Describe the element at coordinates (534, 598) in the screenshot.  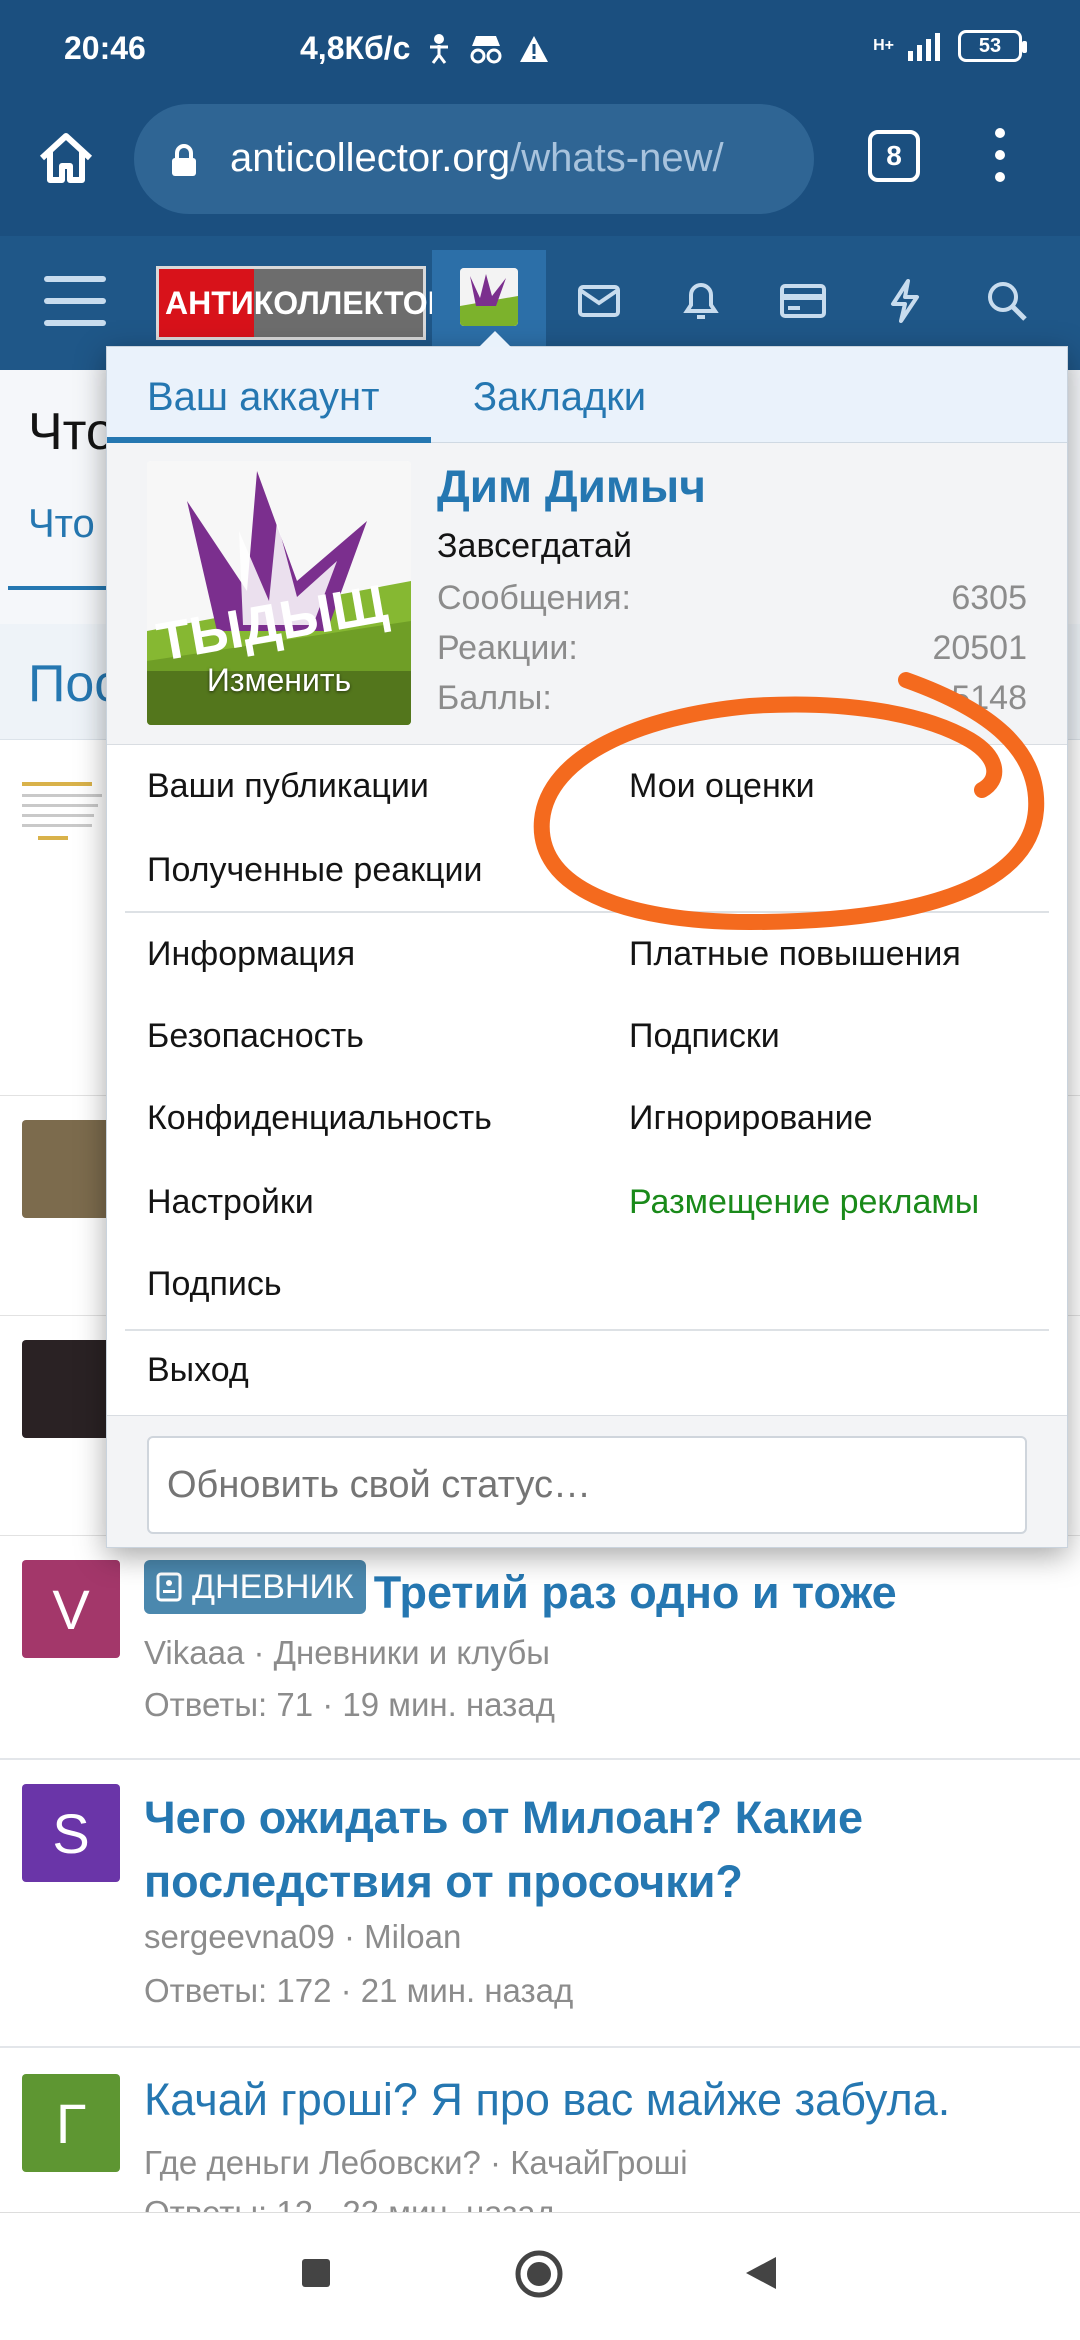
I see `stat-label: Сообщения:` at that location.